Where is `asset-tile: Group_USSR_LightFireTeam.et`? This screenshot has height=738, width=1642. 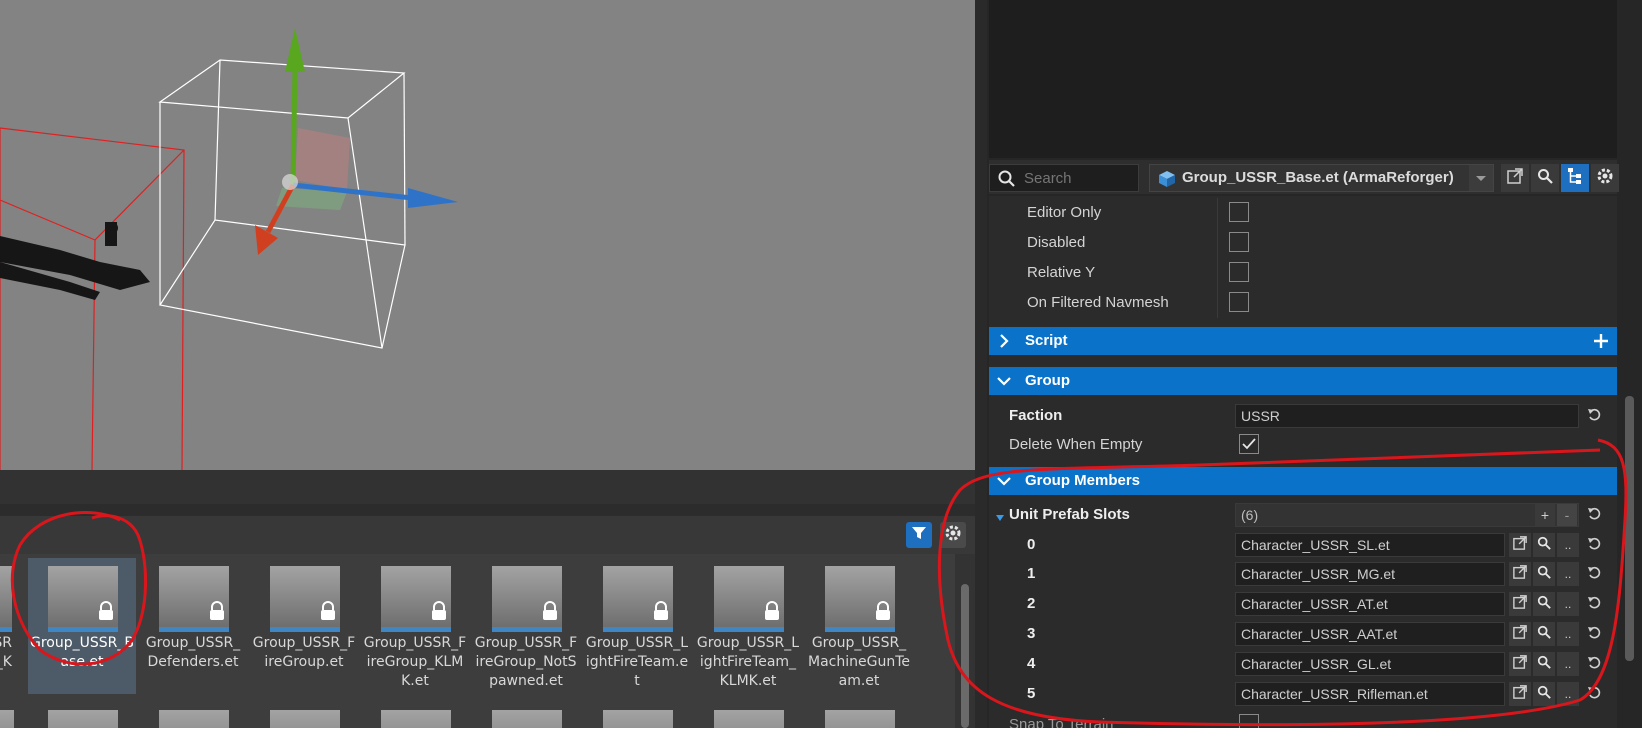 asset-tile: Group_USSR_LightFireTeam.et is located at coordinates (637, 626).